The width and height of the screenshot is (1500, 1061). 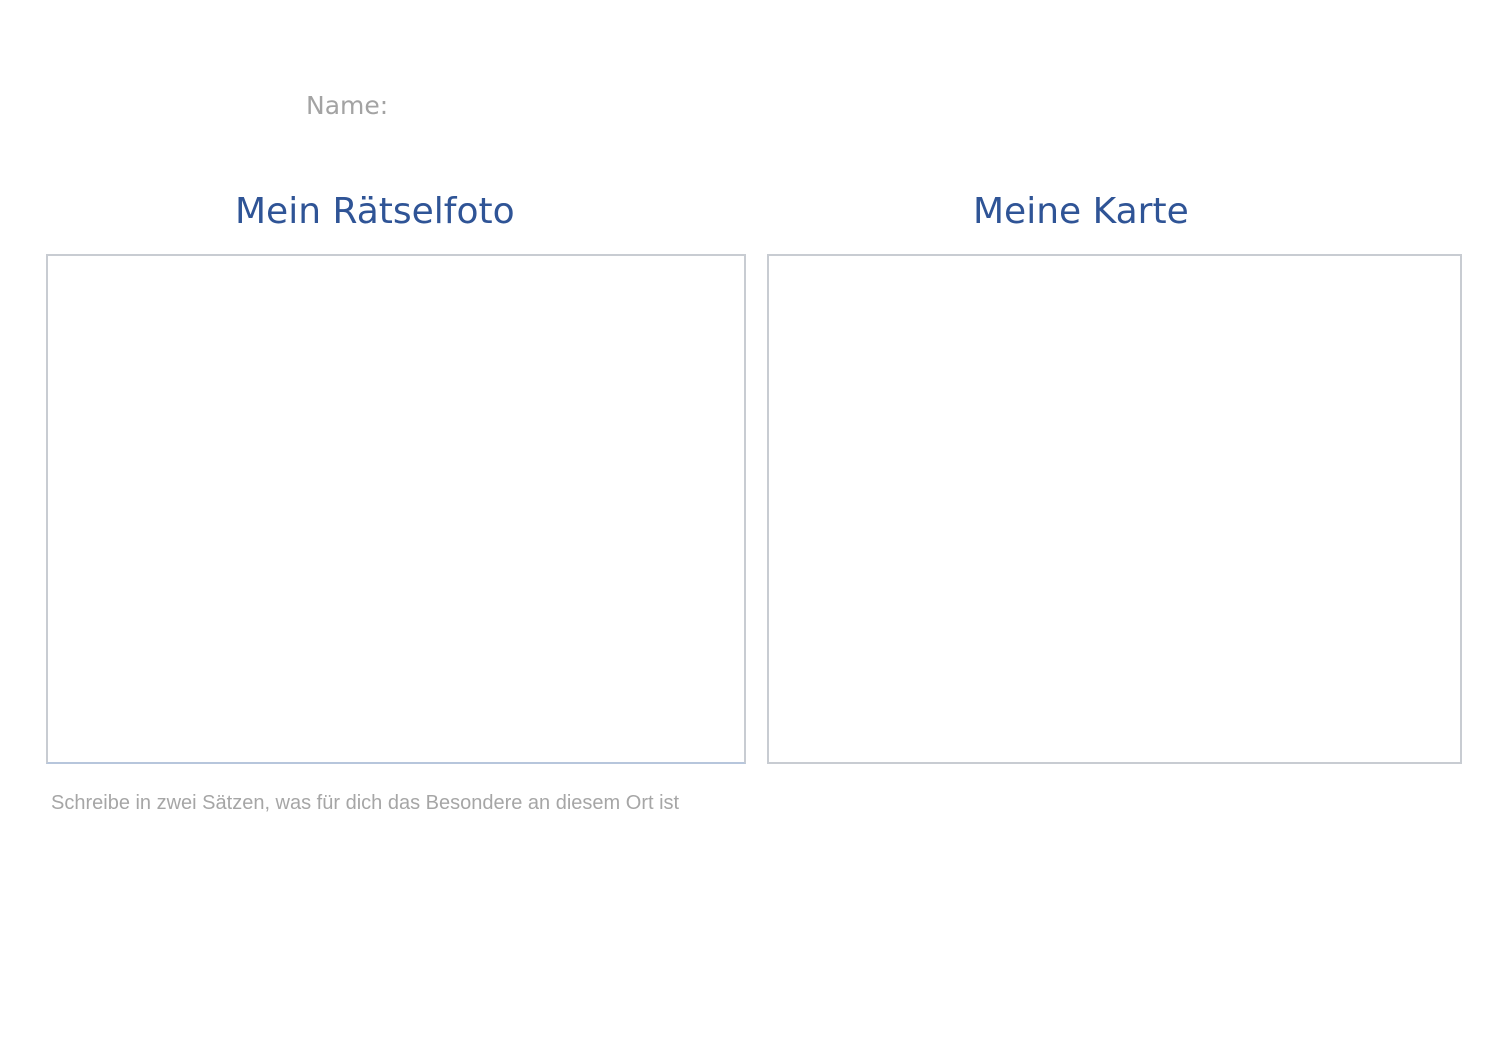 What do you see at coordinates (375, 211) in the screenshot?
I see `photo-section-title: Mein Rätselfoto` at bounding box center [375, 211].